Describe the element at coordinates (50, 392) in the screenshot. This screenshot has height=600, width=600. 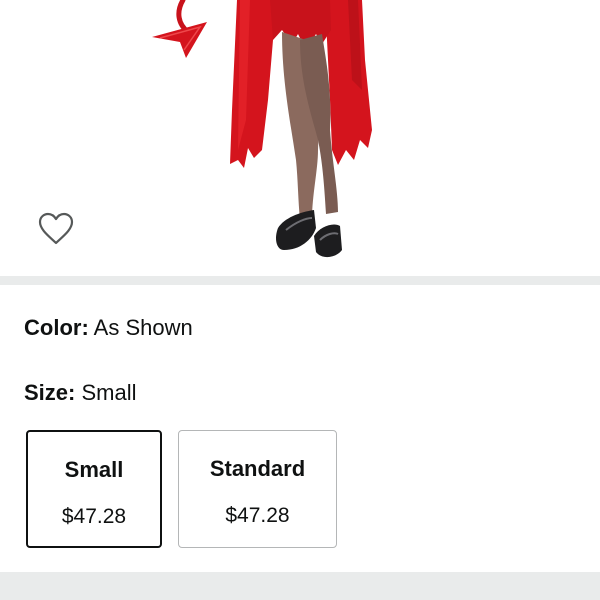
I see `size-label: Size:` at that location.